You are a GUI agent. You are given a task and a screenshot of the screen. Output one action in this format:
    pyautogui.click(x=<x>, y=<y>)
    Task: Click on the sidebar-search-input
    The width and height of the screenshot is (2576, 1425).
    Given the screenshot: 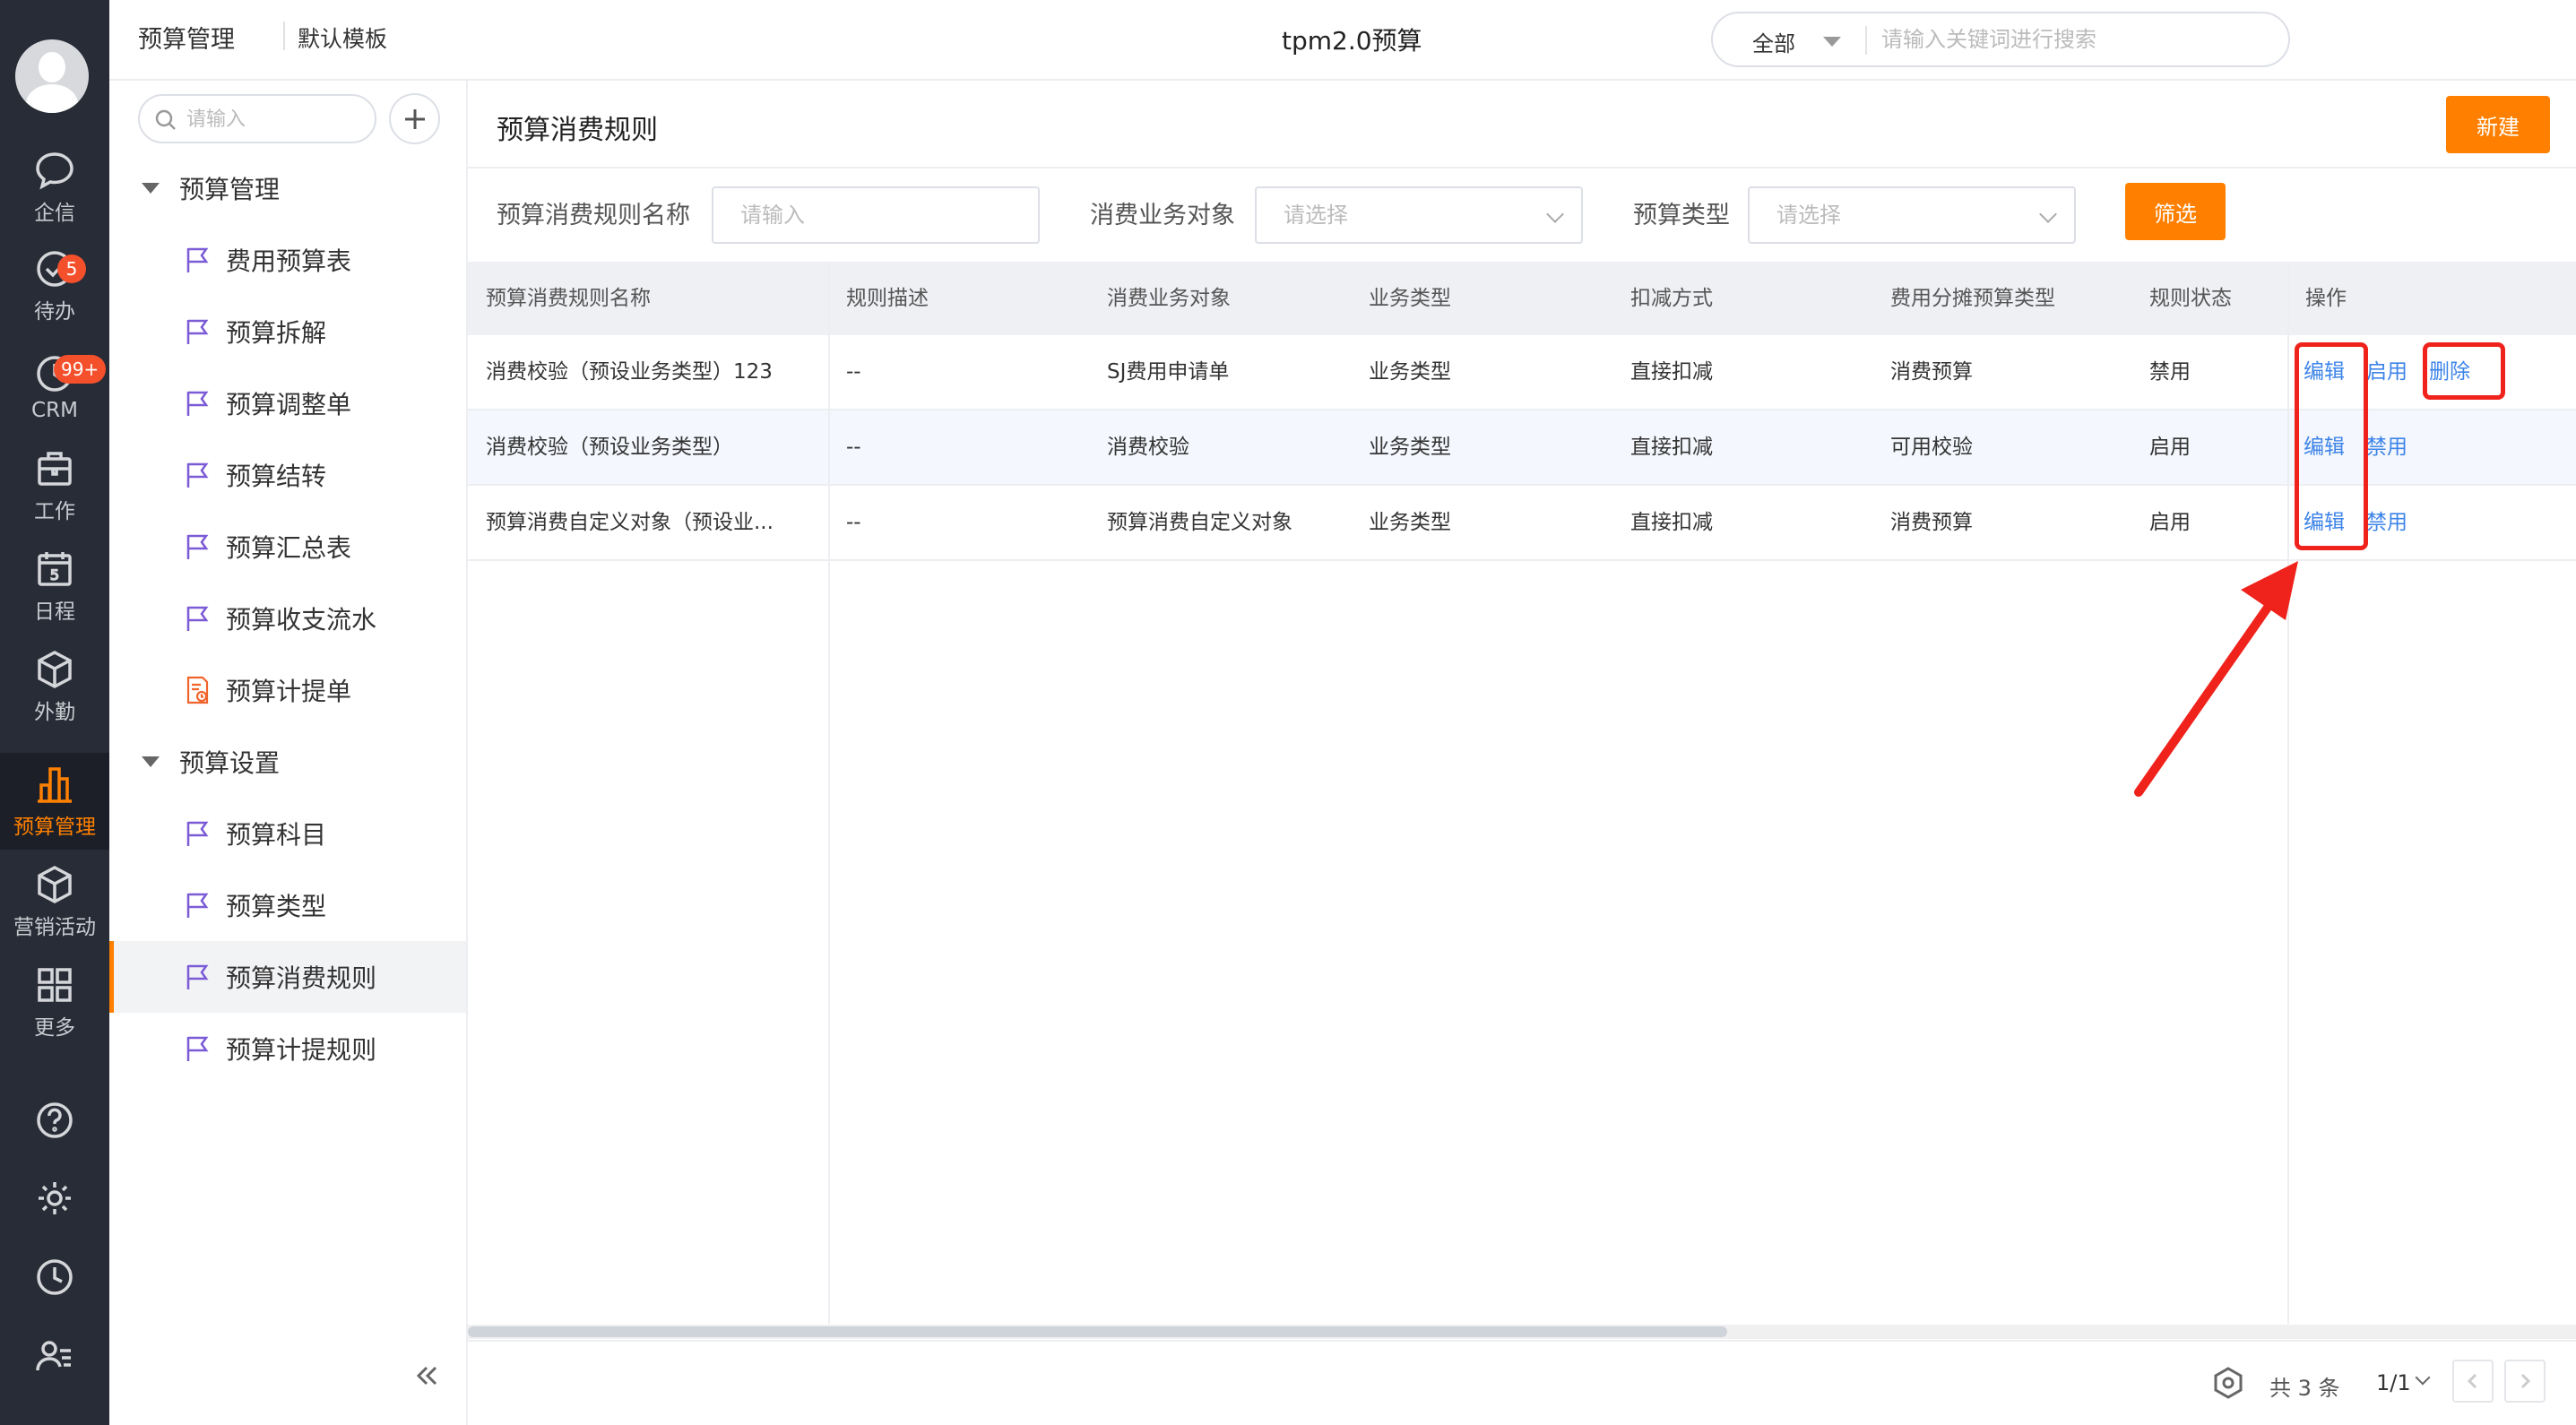 What is the action you would take?
    pyautogui.click(x=276, y=119)
    